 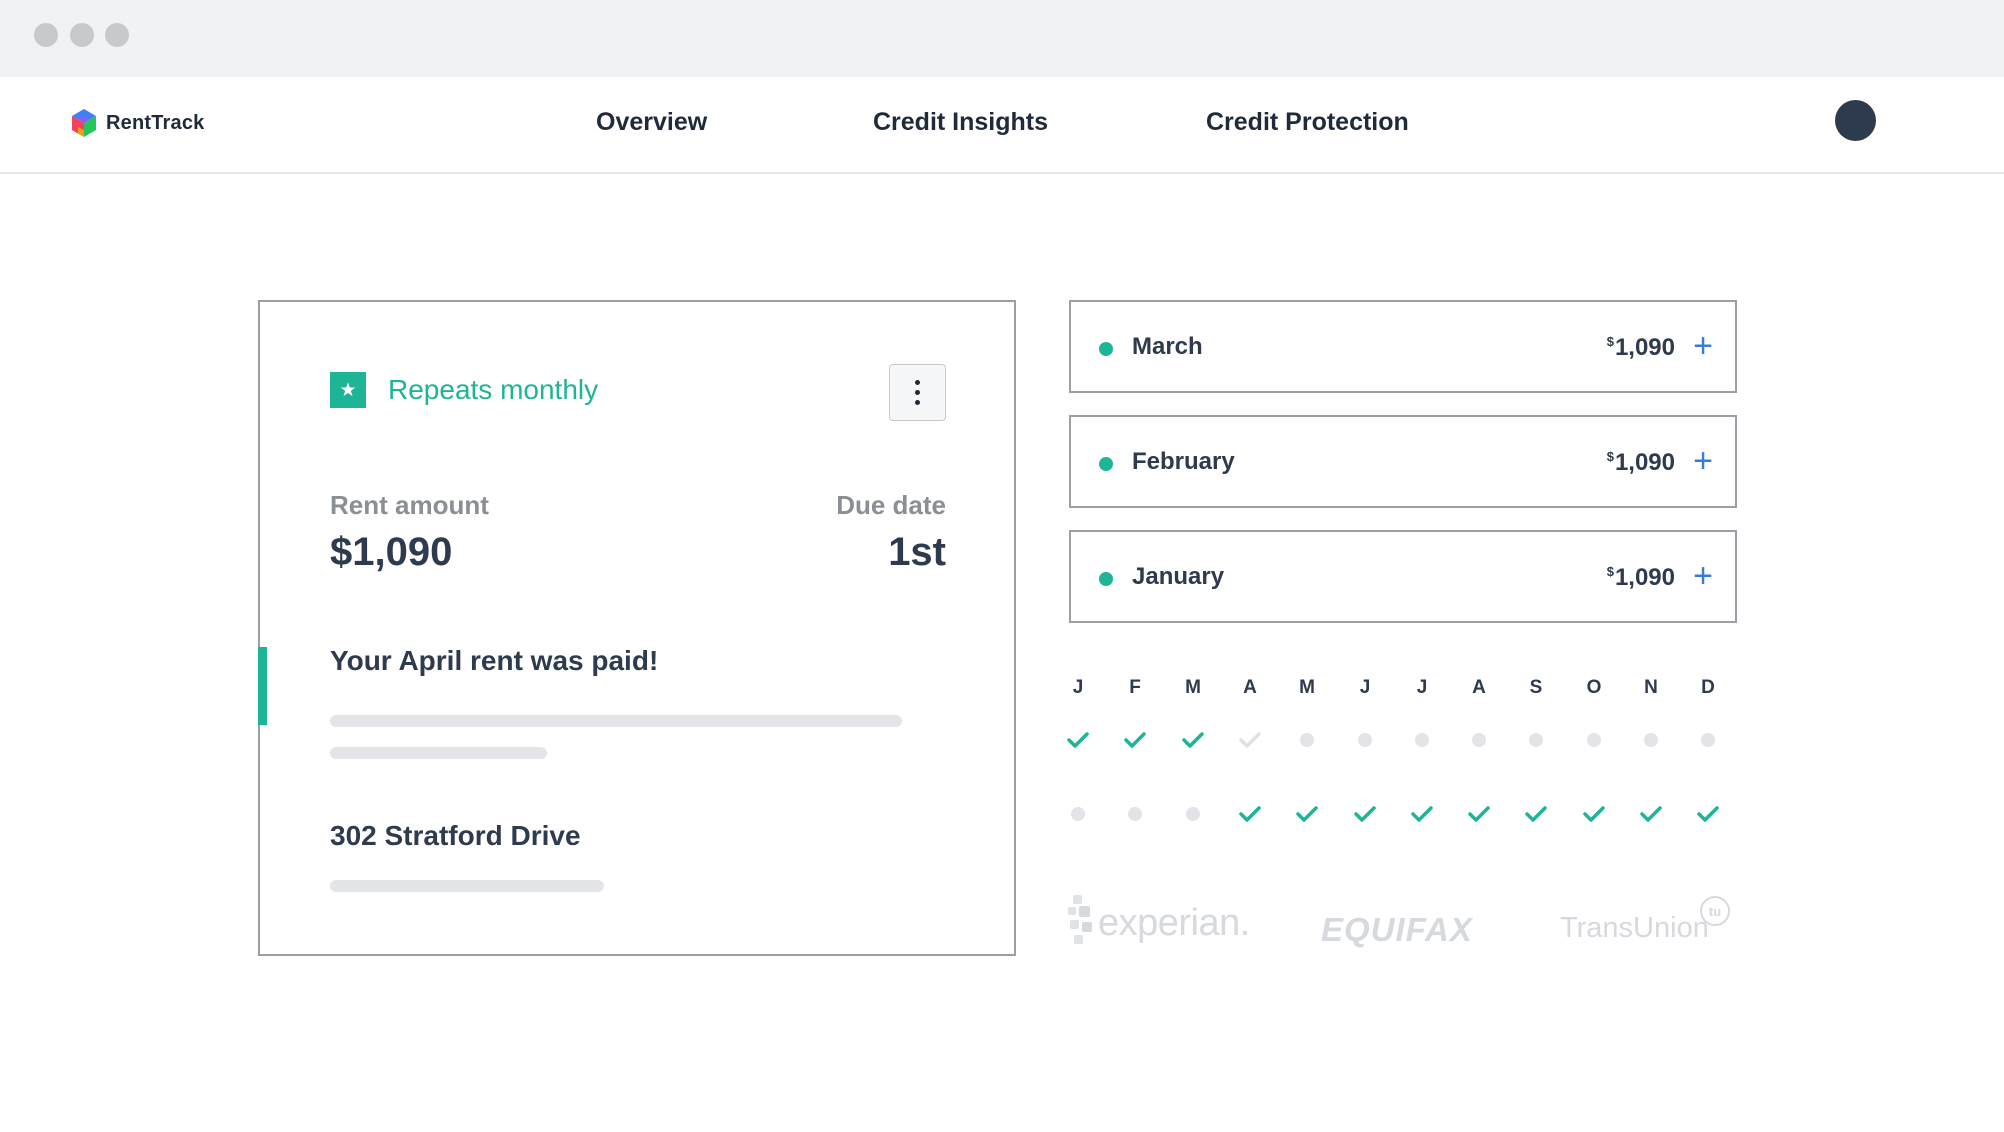 What do you see at coordinates (1002, 38) in the screenshot?
I see `window-titlebar` at bounding box center [1002, 38].